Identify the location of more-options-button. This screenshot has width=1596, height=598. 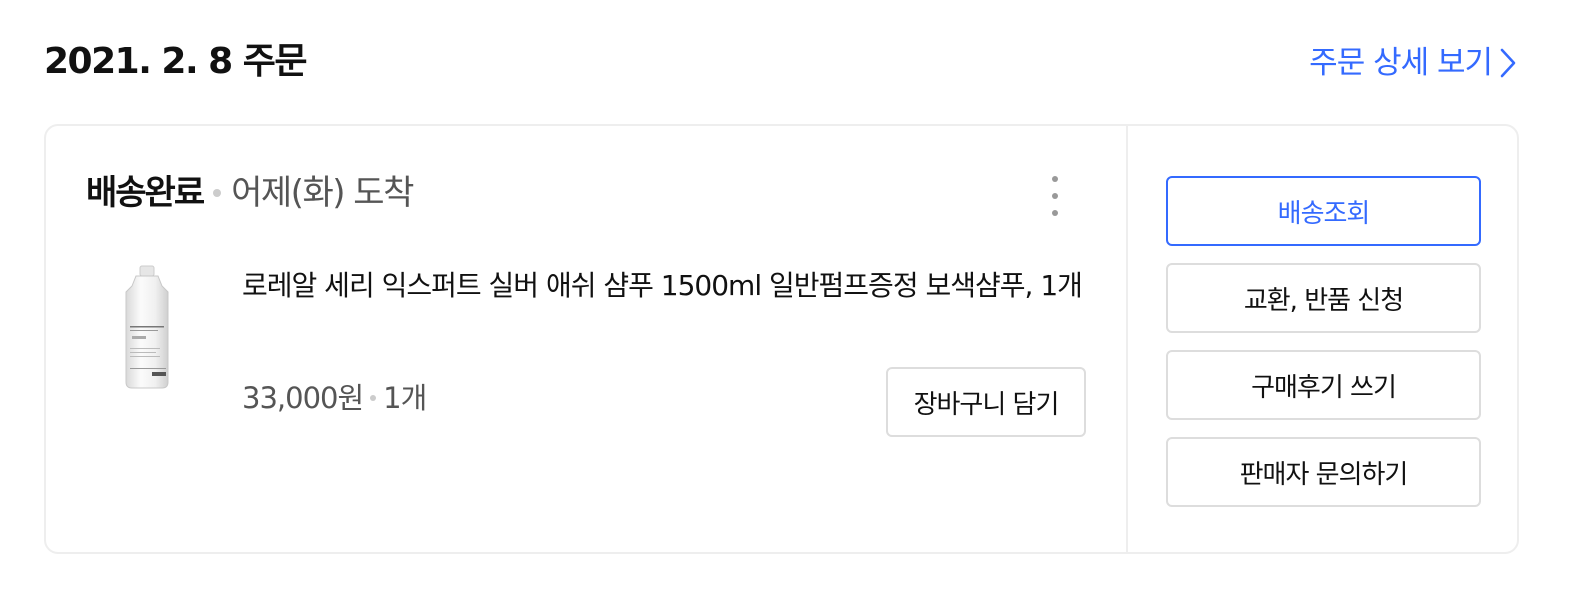
(1055, 196).